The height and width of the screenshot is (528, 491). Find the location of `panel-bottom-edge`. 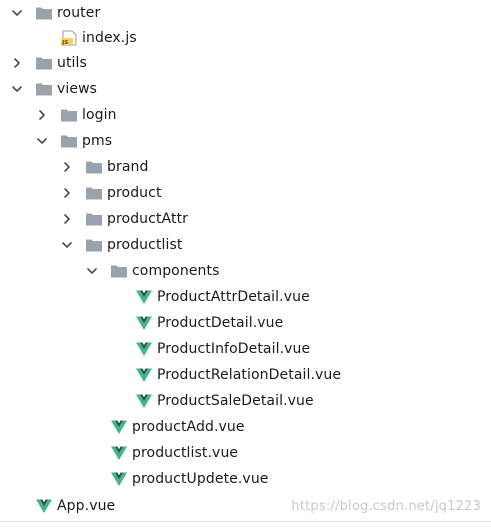

panel-bottom-edge is located at coordinates (245, 523).